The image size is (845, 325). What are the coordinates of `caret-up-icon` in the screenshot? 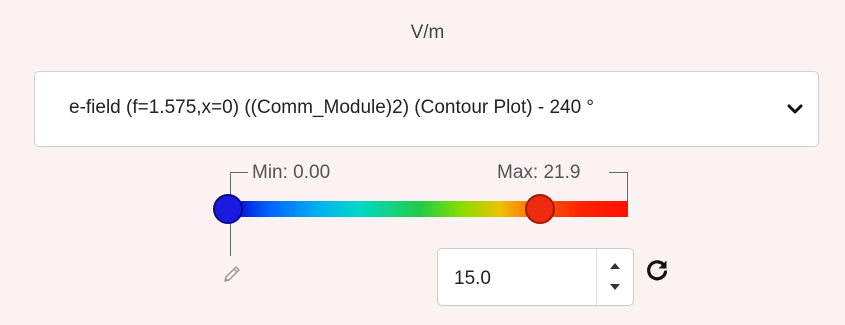 It's located at (615, 266).